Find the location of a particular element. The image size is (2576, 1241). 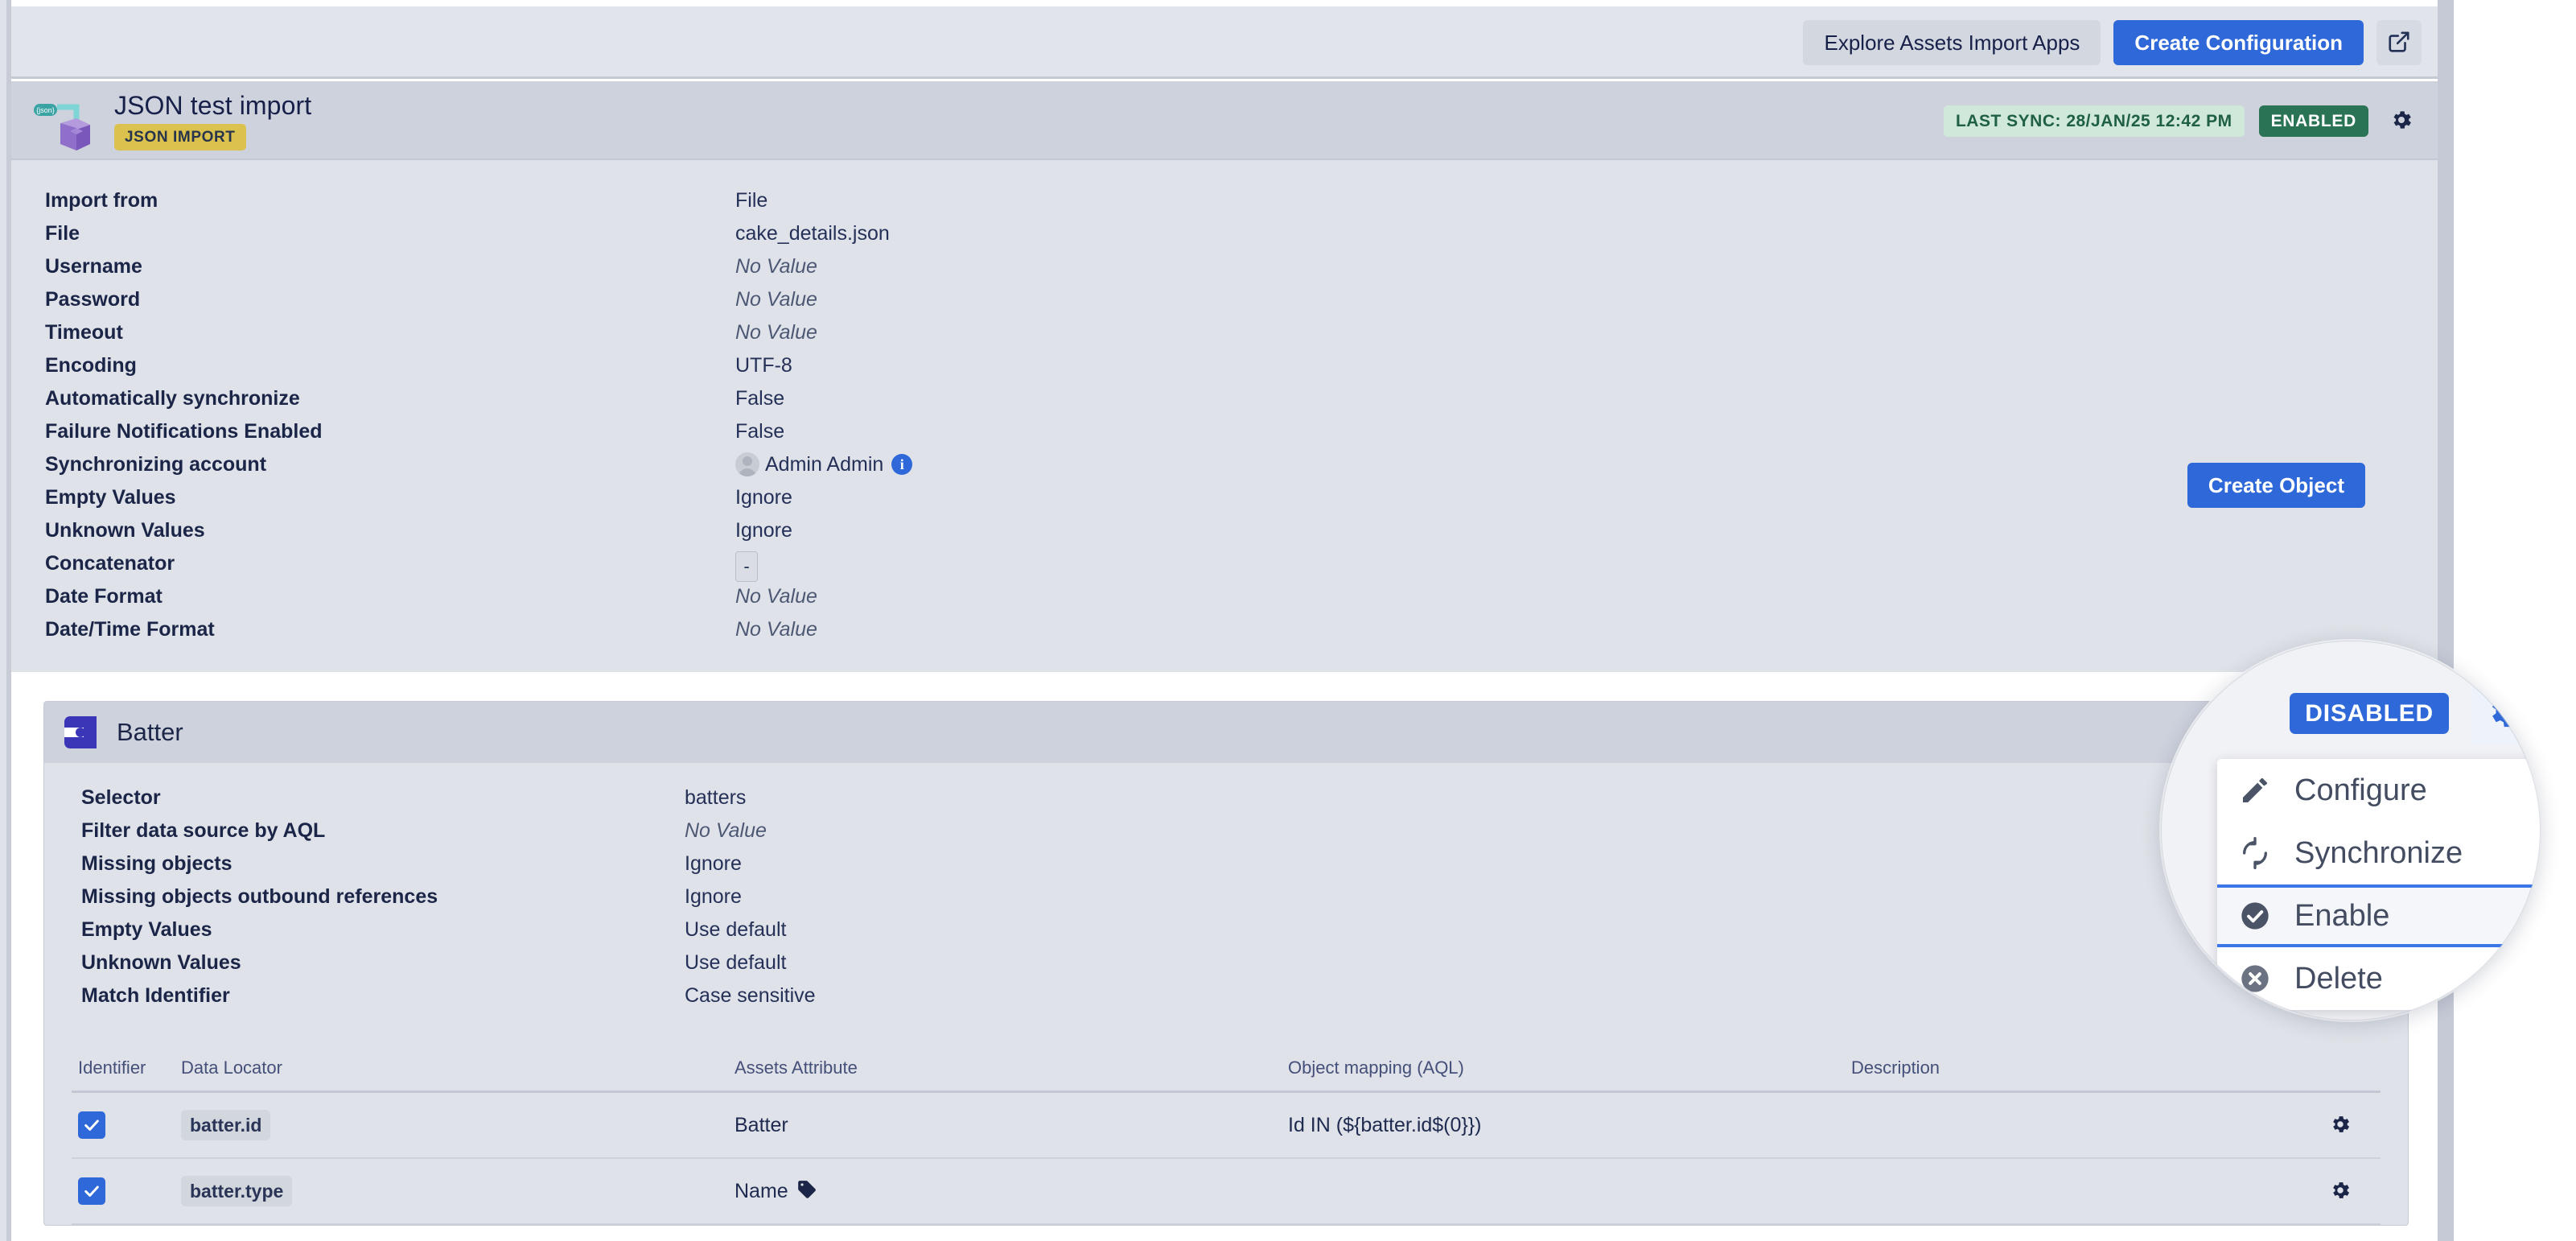

detail-row: Timeout No Value is located at coordinates (1010, 337).